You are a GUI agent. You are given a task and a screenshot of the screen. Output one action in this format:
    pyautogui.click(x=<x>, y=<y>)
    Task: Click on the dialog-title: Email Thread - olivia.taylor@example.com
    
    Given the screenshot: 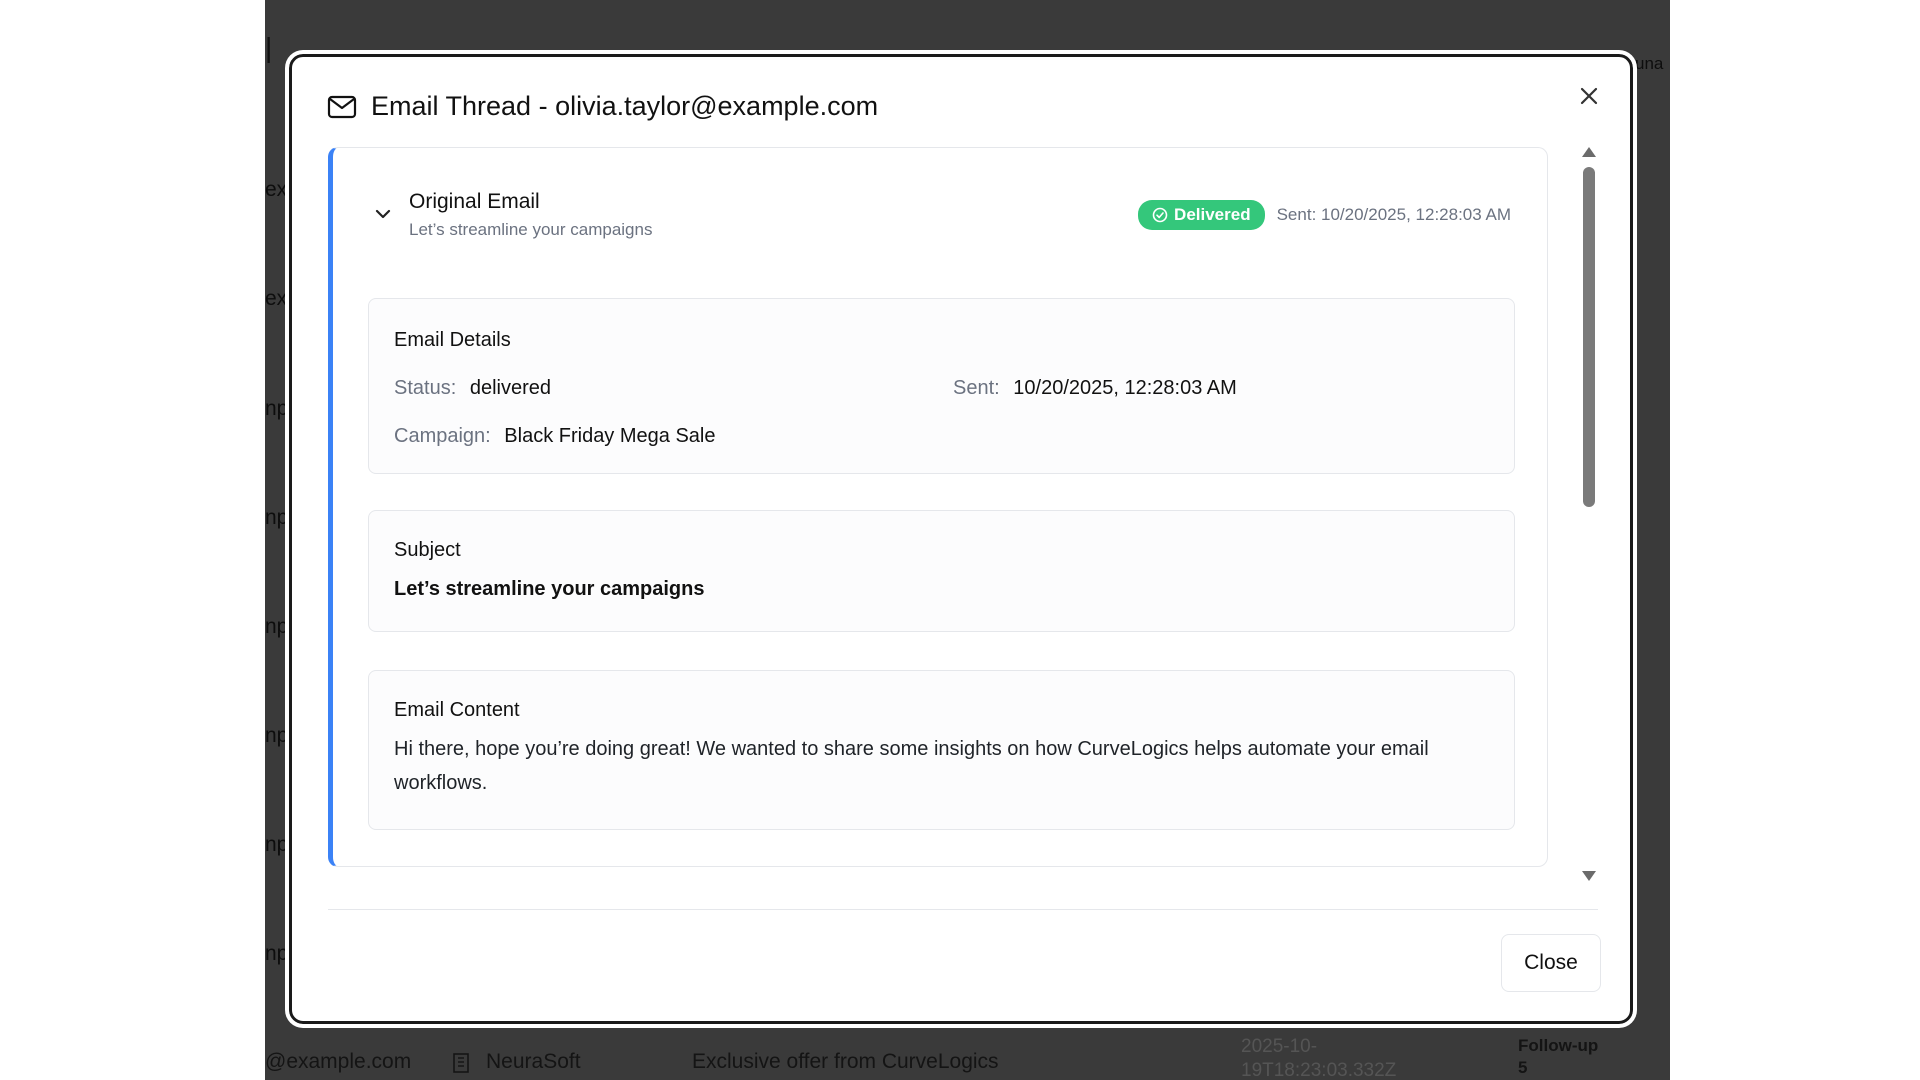 What is the action you would take?
    pyautogui.click(x=625, y=106)
    